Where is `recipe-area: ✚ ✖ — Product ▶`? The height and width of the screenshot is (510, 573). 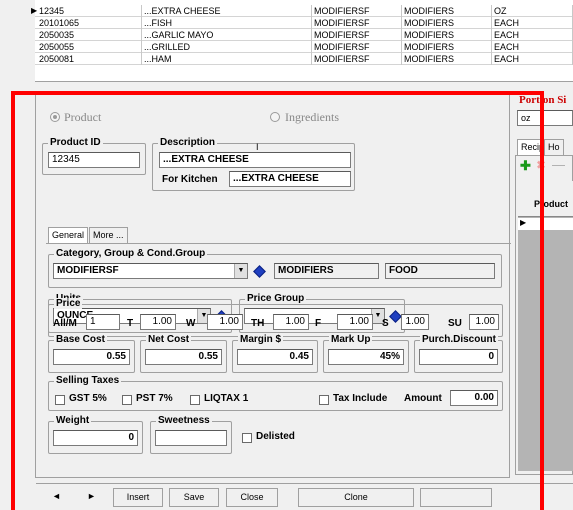
recipe-area: ✚ ✖ — Product ▶ is located at coordinates (544, 315).